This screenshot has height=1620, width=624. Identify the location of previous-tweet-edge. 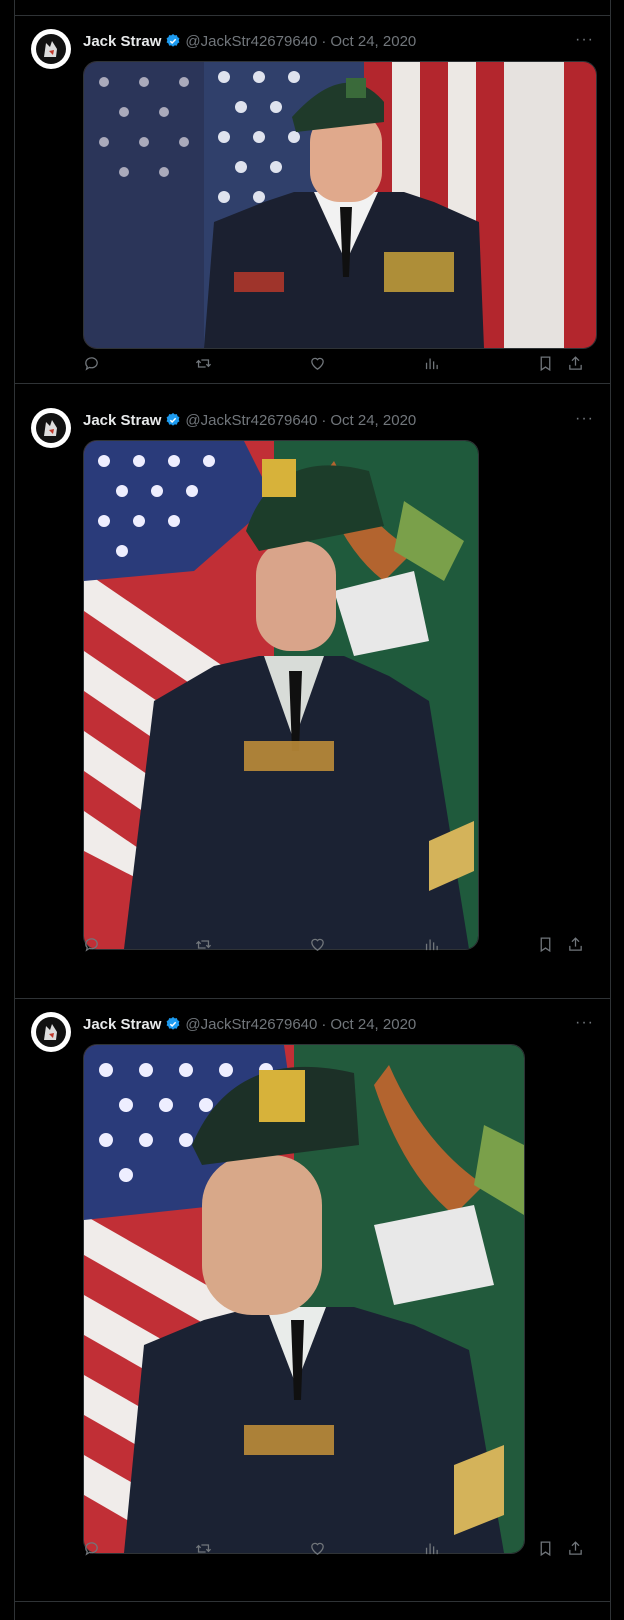
(312, 8).